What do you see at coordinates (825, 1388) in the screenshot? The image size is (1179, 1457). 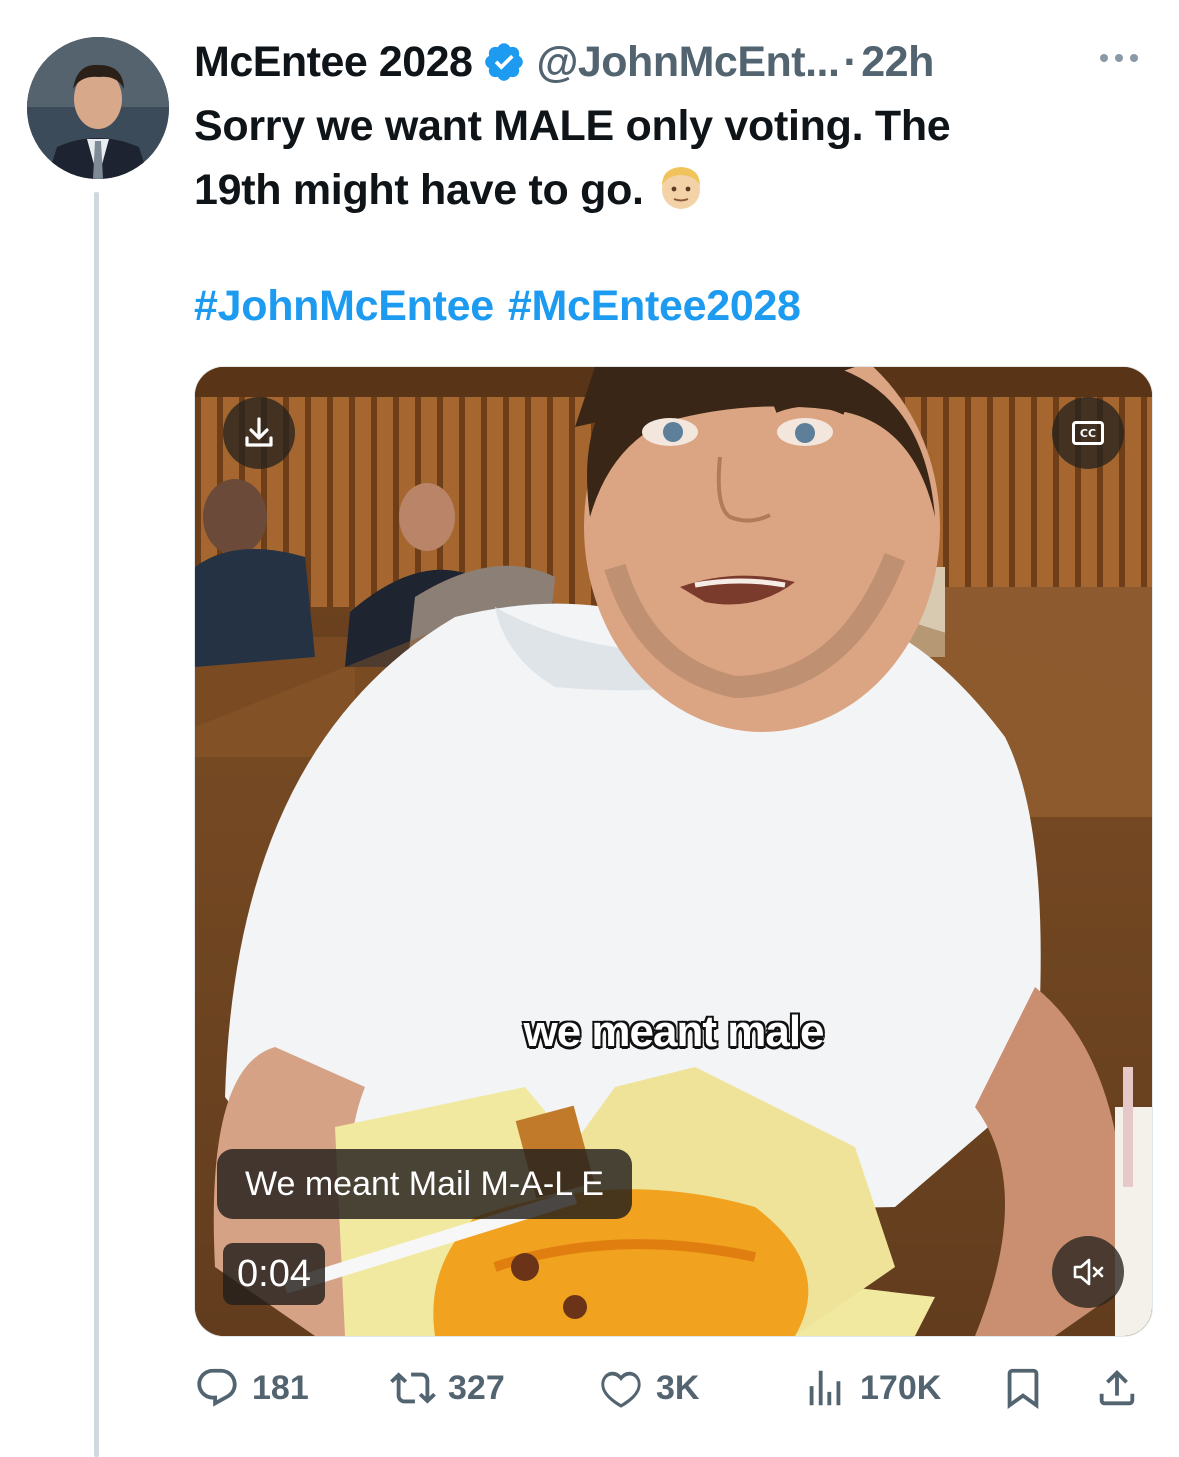 I see `views-chart-icon` at bounding box center [825, 1388].